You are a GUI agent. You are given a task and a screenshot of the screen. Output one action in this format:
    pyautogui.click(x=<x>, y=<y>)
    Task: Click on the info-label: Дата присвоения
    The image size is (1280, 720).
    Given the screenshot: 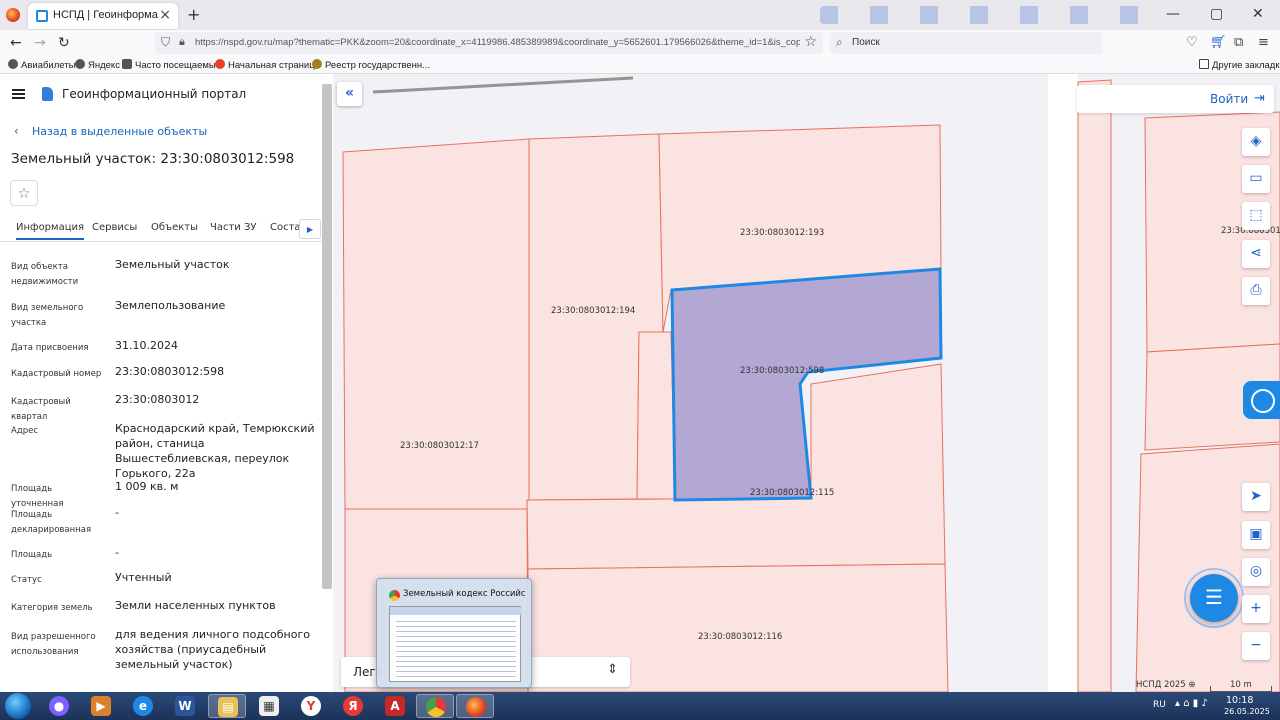 What is the action you would take?
    pyautogui.click(x=50, y=348)
    